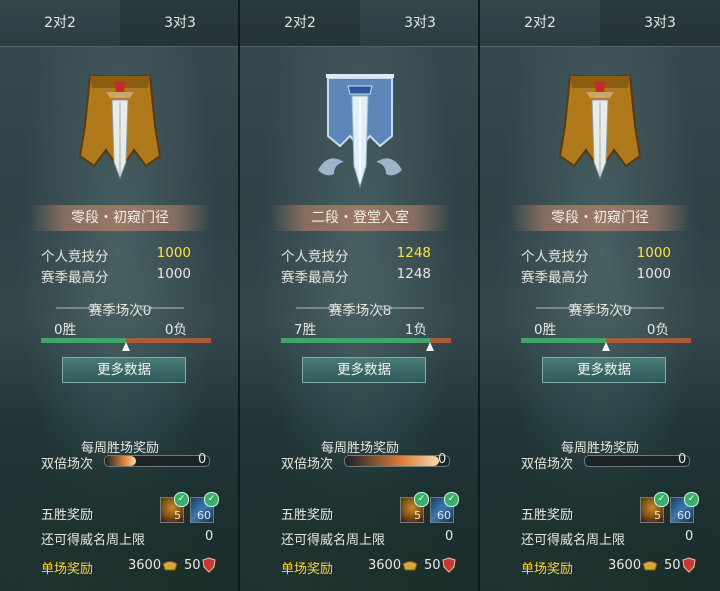 This screenshot has width=720, height=591. I want to click on personal-score-row: 个人竞技分 1248, so click(361, 255).